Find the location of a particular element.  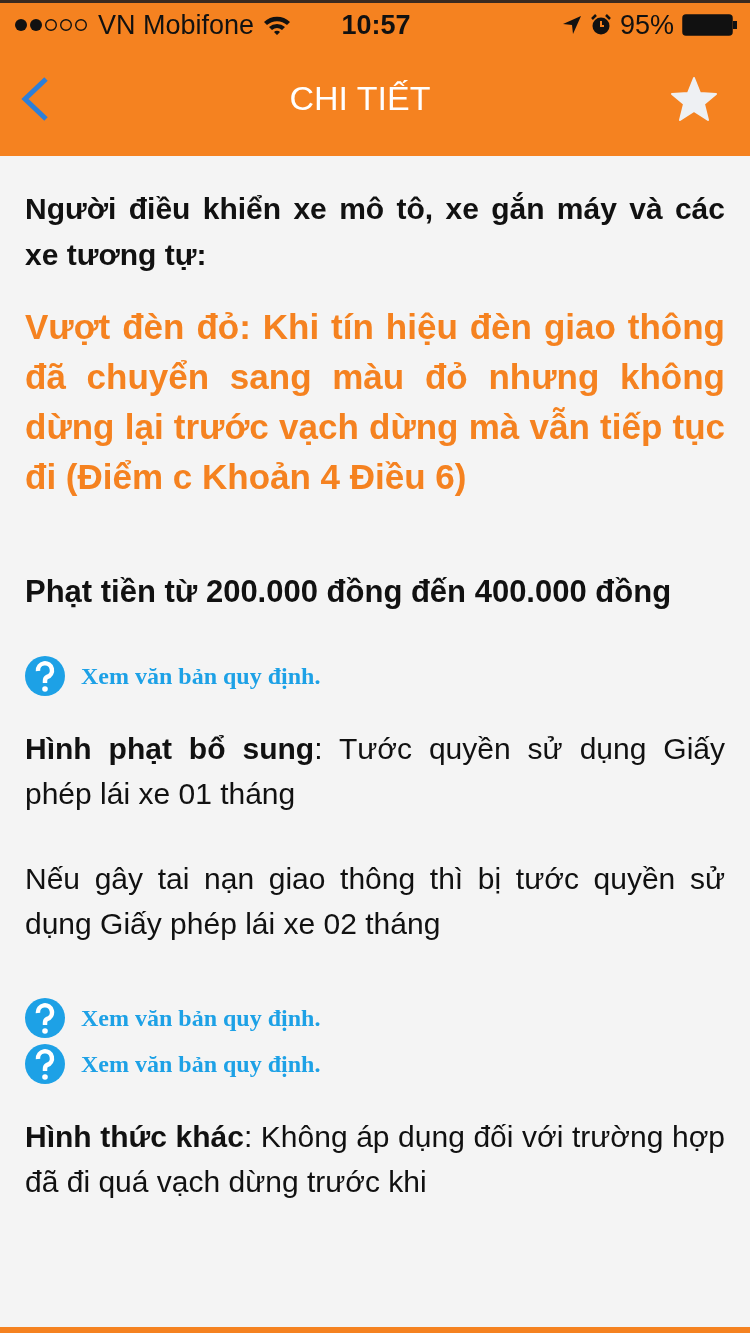

paragraph: Nếu gây tai nạn giao thông thì bị tước quyền sử dụng Giấy phép lái xe 02 tháng is located at coordinates (375, 901).